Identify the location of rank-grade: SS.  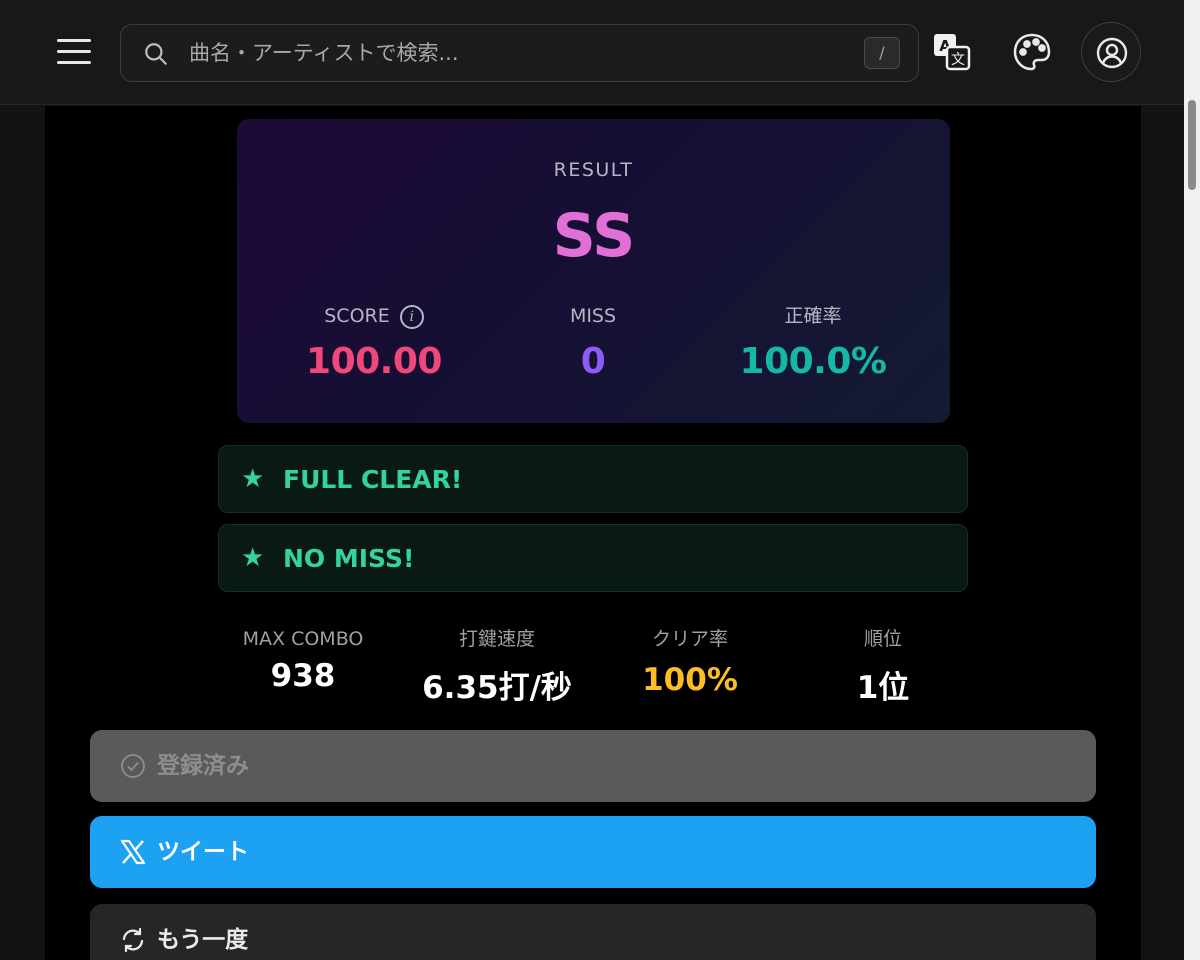
(594, 236).